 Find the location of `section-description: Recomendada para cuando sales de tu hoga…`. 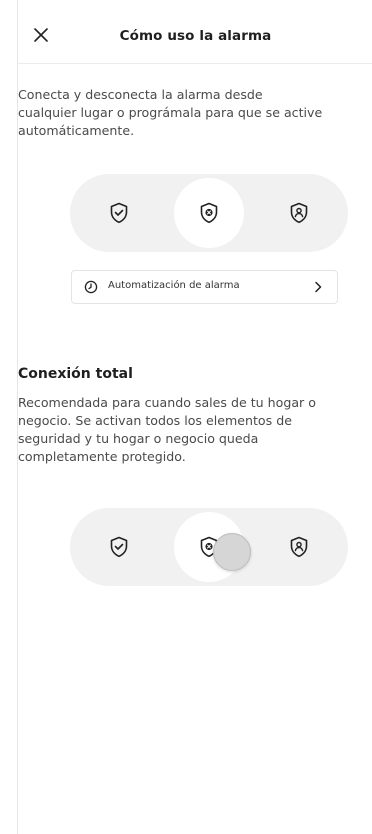

section-description: Recomendada para cuando sales de tu hoga… is located at coordinates (195, 430).